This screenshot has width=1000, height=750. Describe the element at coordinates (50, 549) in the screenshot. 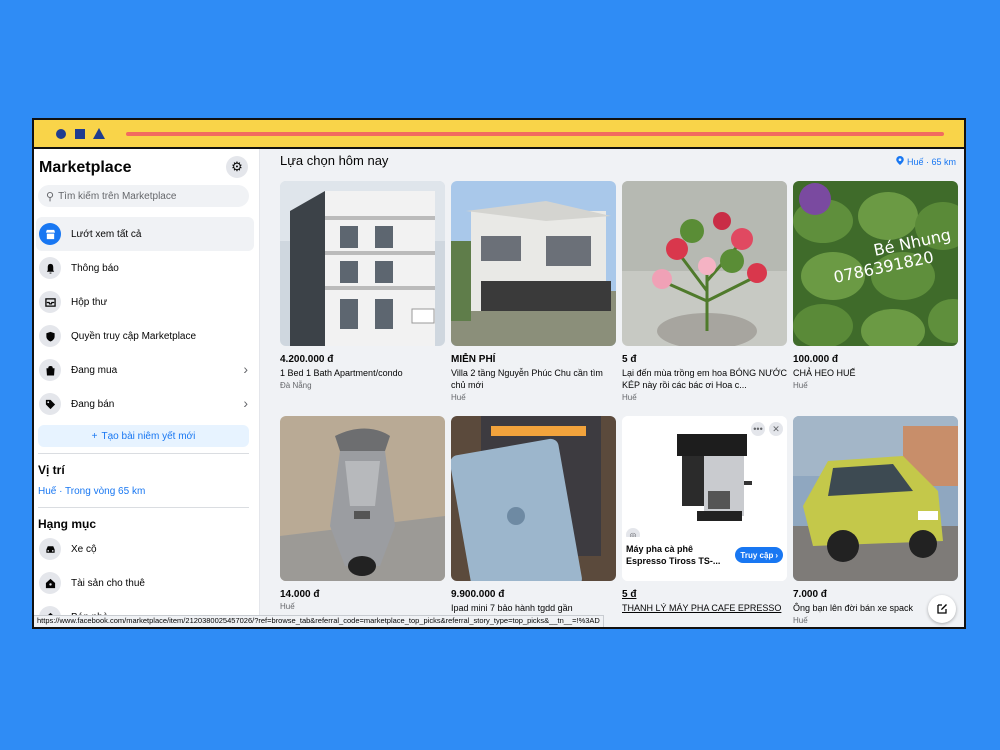

I see `car-icon` at that location.